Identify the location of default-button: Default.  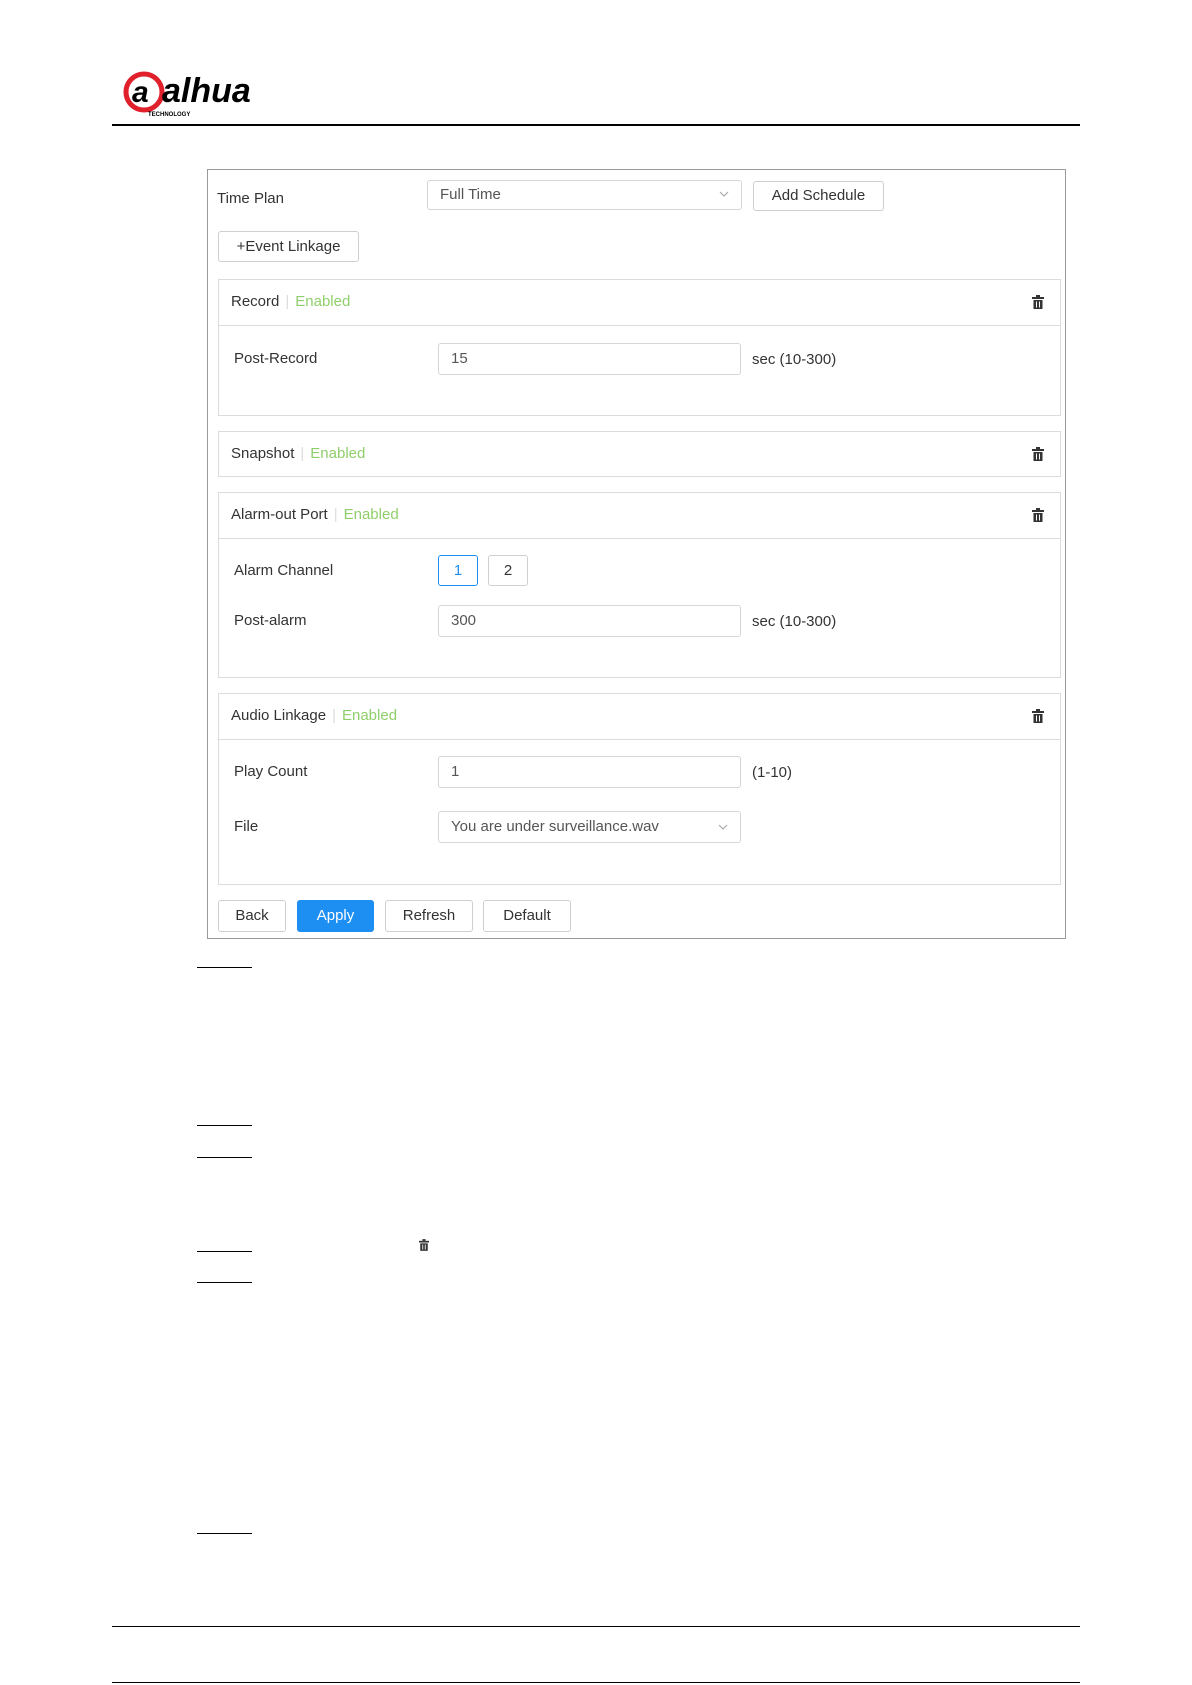
(527, 916).